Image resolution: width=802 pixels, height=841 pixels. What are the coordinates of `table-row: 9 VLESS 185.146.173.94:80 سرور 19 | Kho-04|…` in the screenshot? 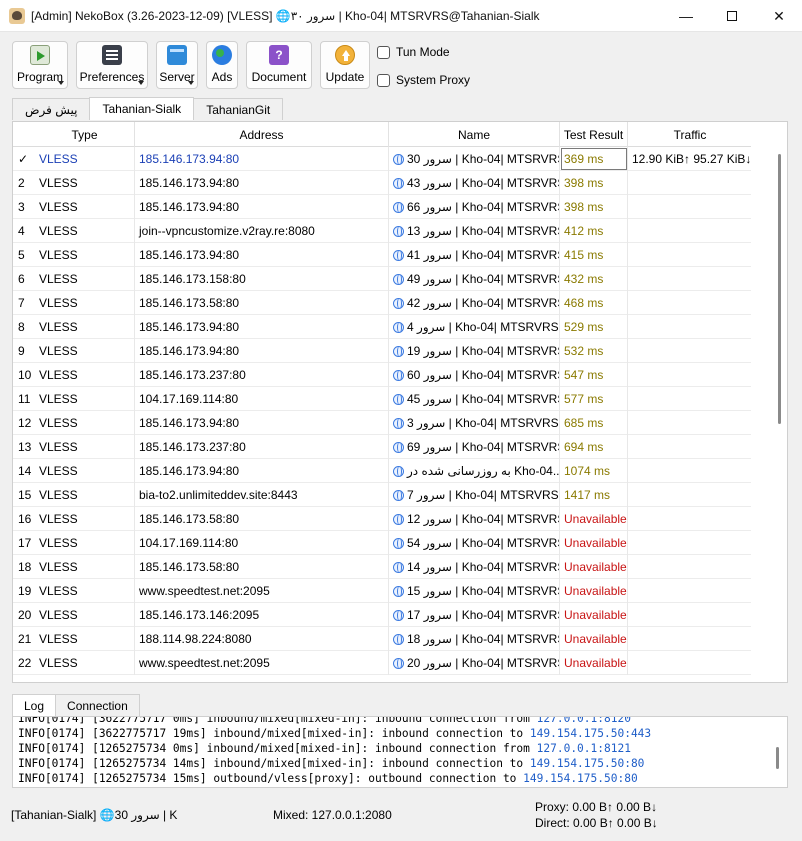 It's located at (383, 351).